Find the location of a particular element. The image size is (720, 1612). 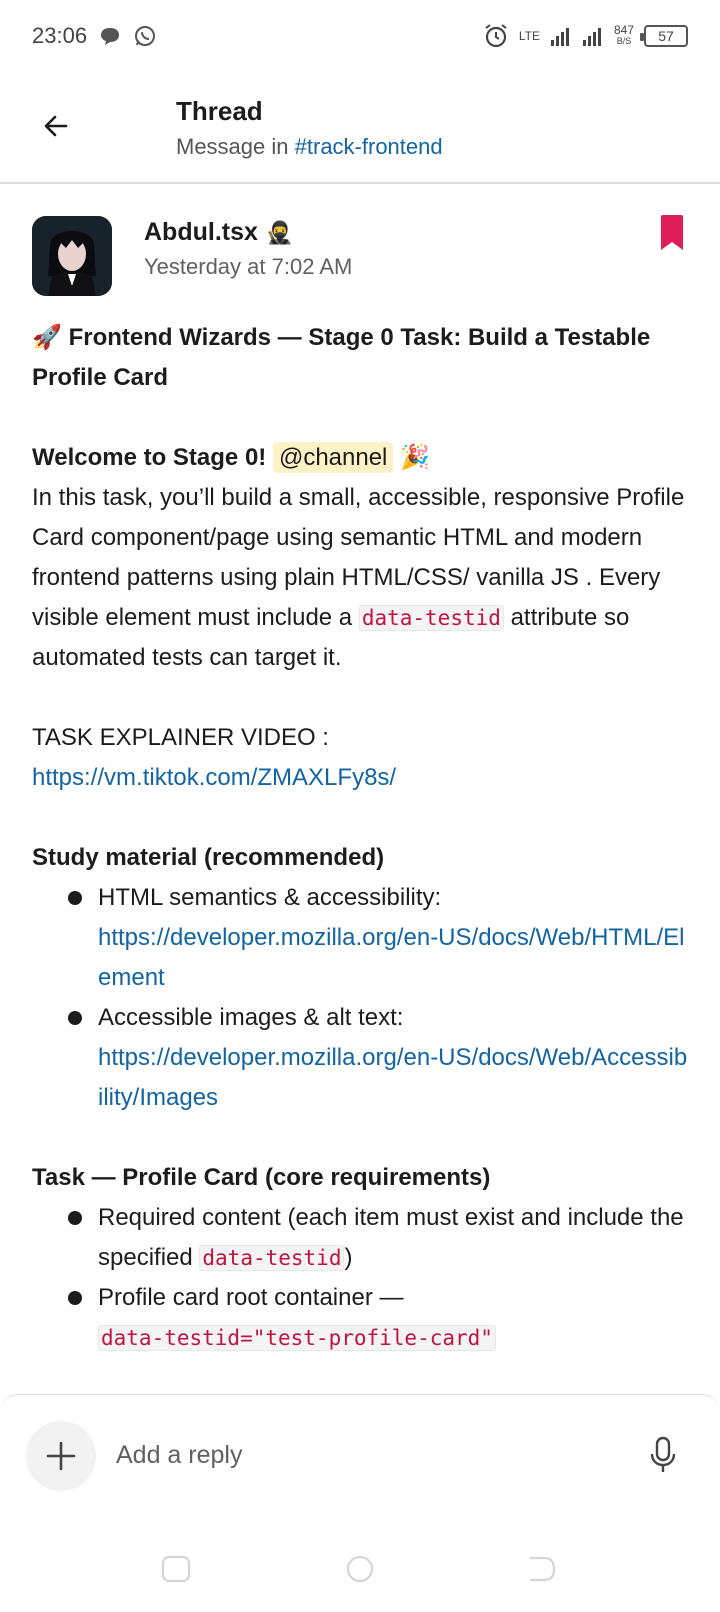

nav-recents-icon is located at coordinates (176, 1569).